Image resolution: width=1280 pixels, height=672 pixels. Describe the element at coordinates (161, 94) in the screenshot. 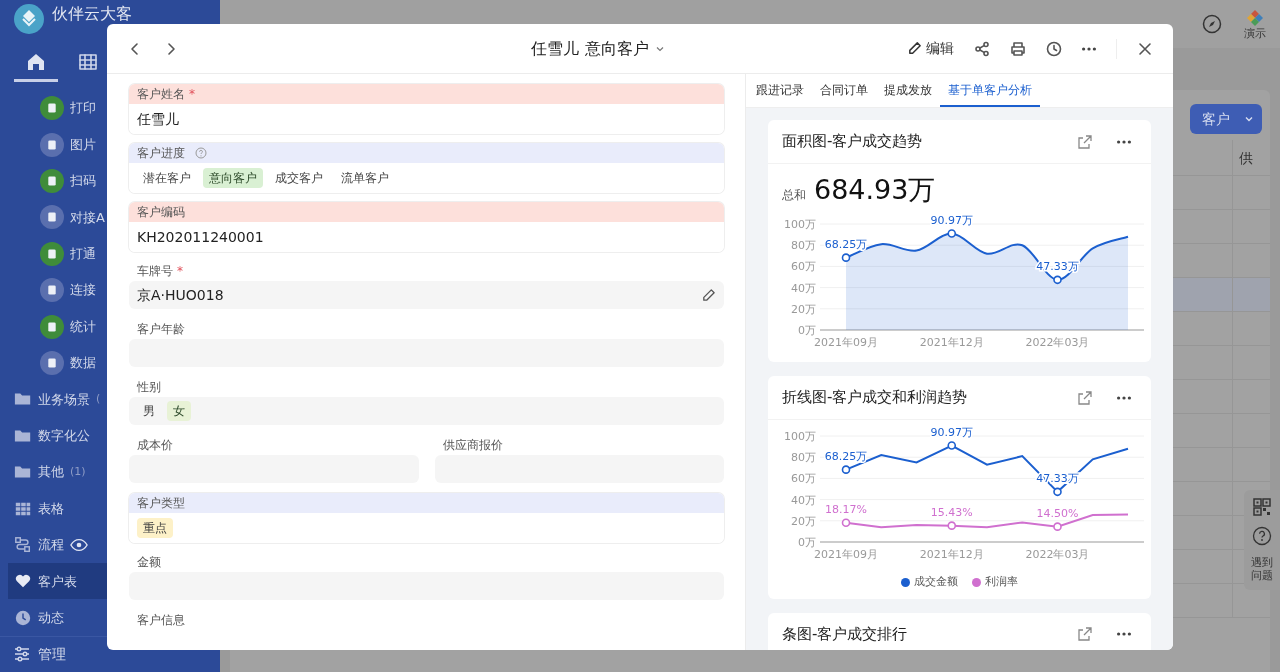

I see `field-label: 客户姓名` at that location.